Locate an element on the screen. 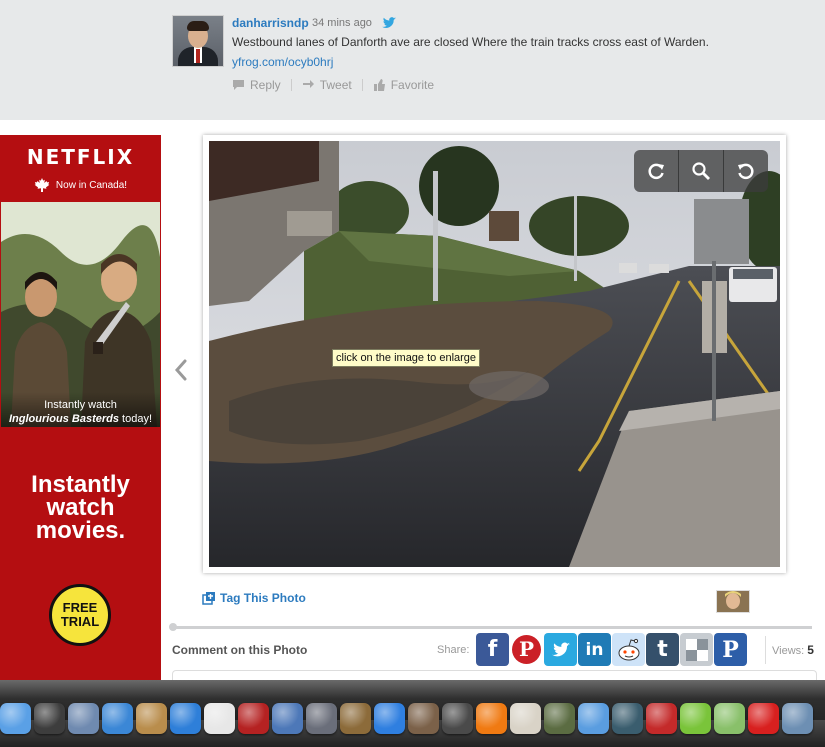  retweet-label: Tweet is located at coordinates (335, 85).